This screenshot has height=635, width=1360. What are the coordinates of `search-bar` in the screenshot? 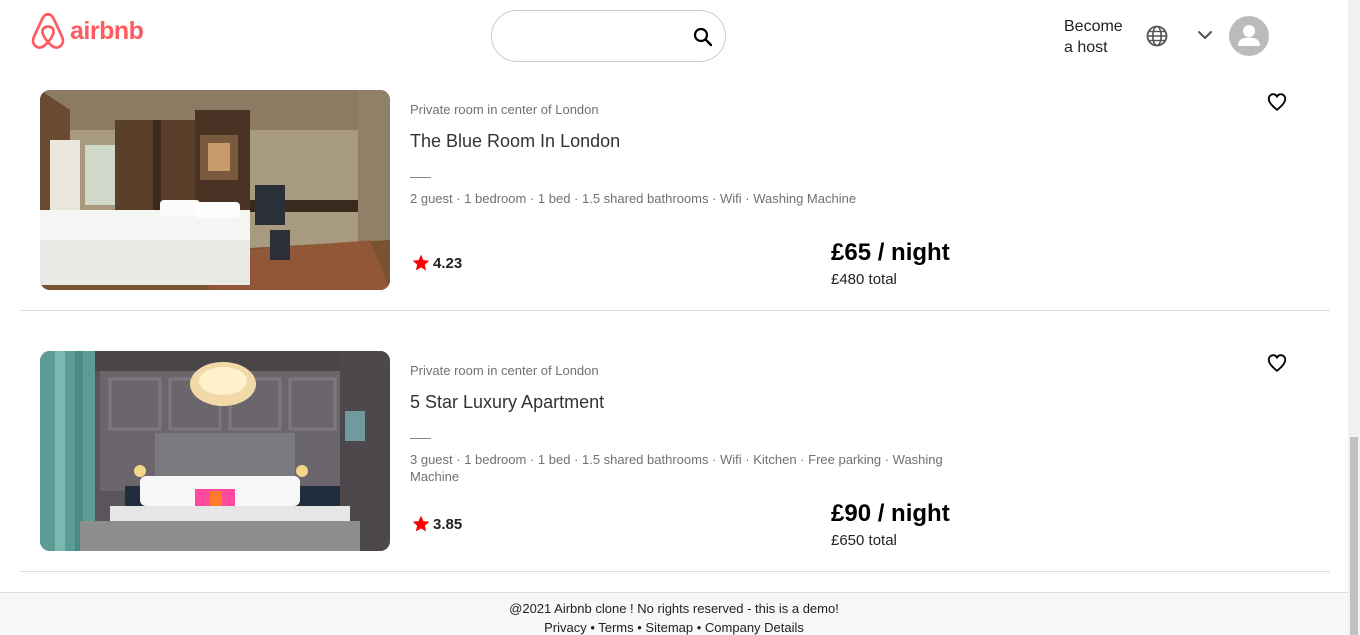 It's located at (608, 36).